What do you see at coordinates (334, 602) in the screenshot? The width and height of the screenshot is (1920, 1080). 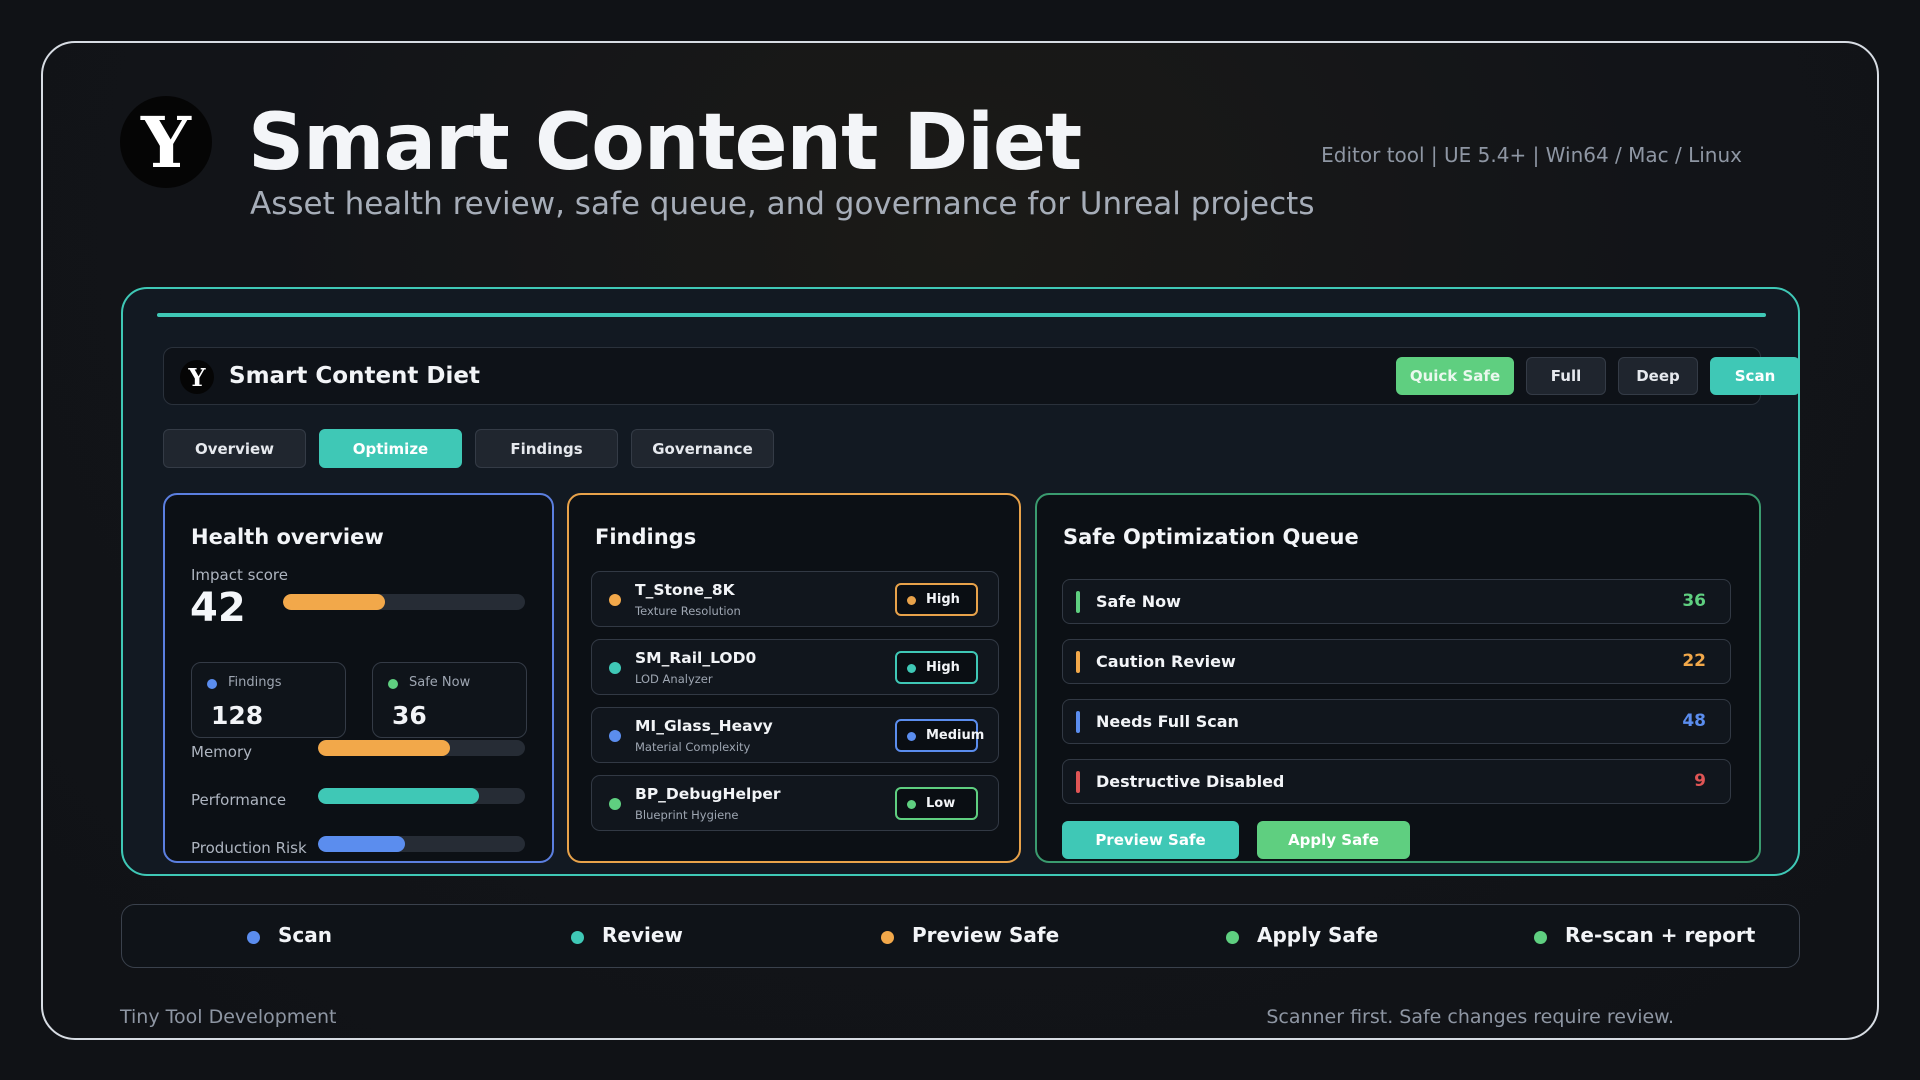 I see `impact-score-fill` at bounding box center [334, 602].